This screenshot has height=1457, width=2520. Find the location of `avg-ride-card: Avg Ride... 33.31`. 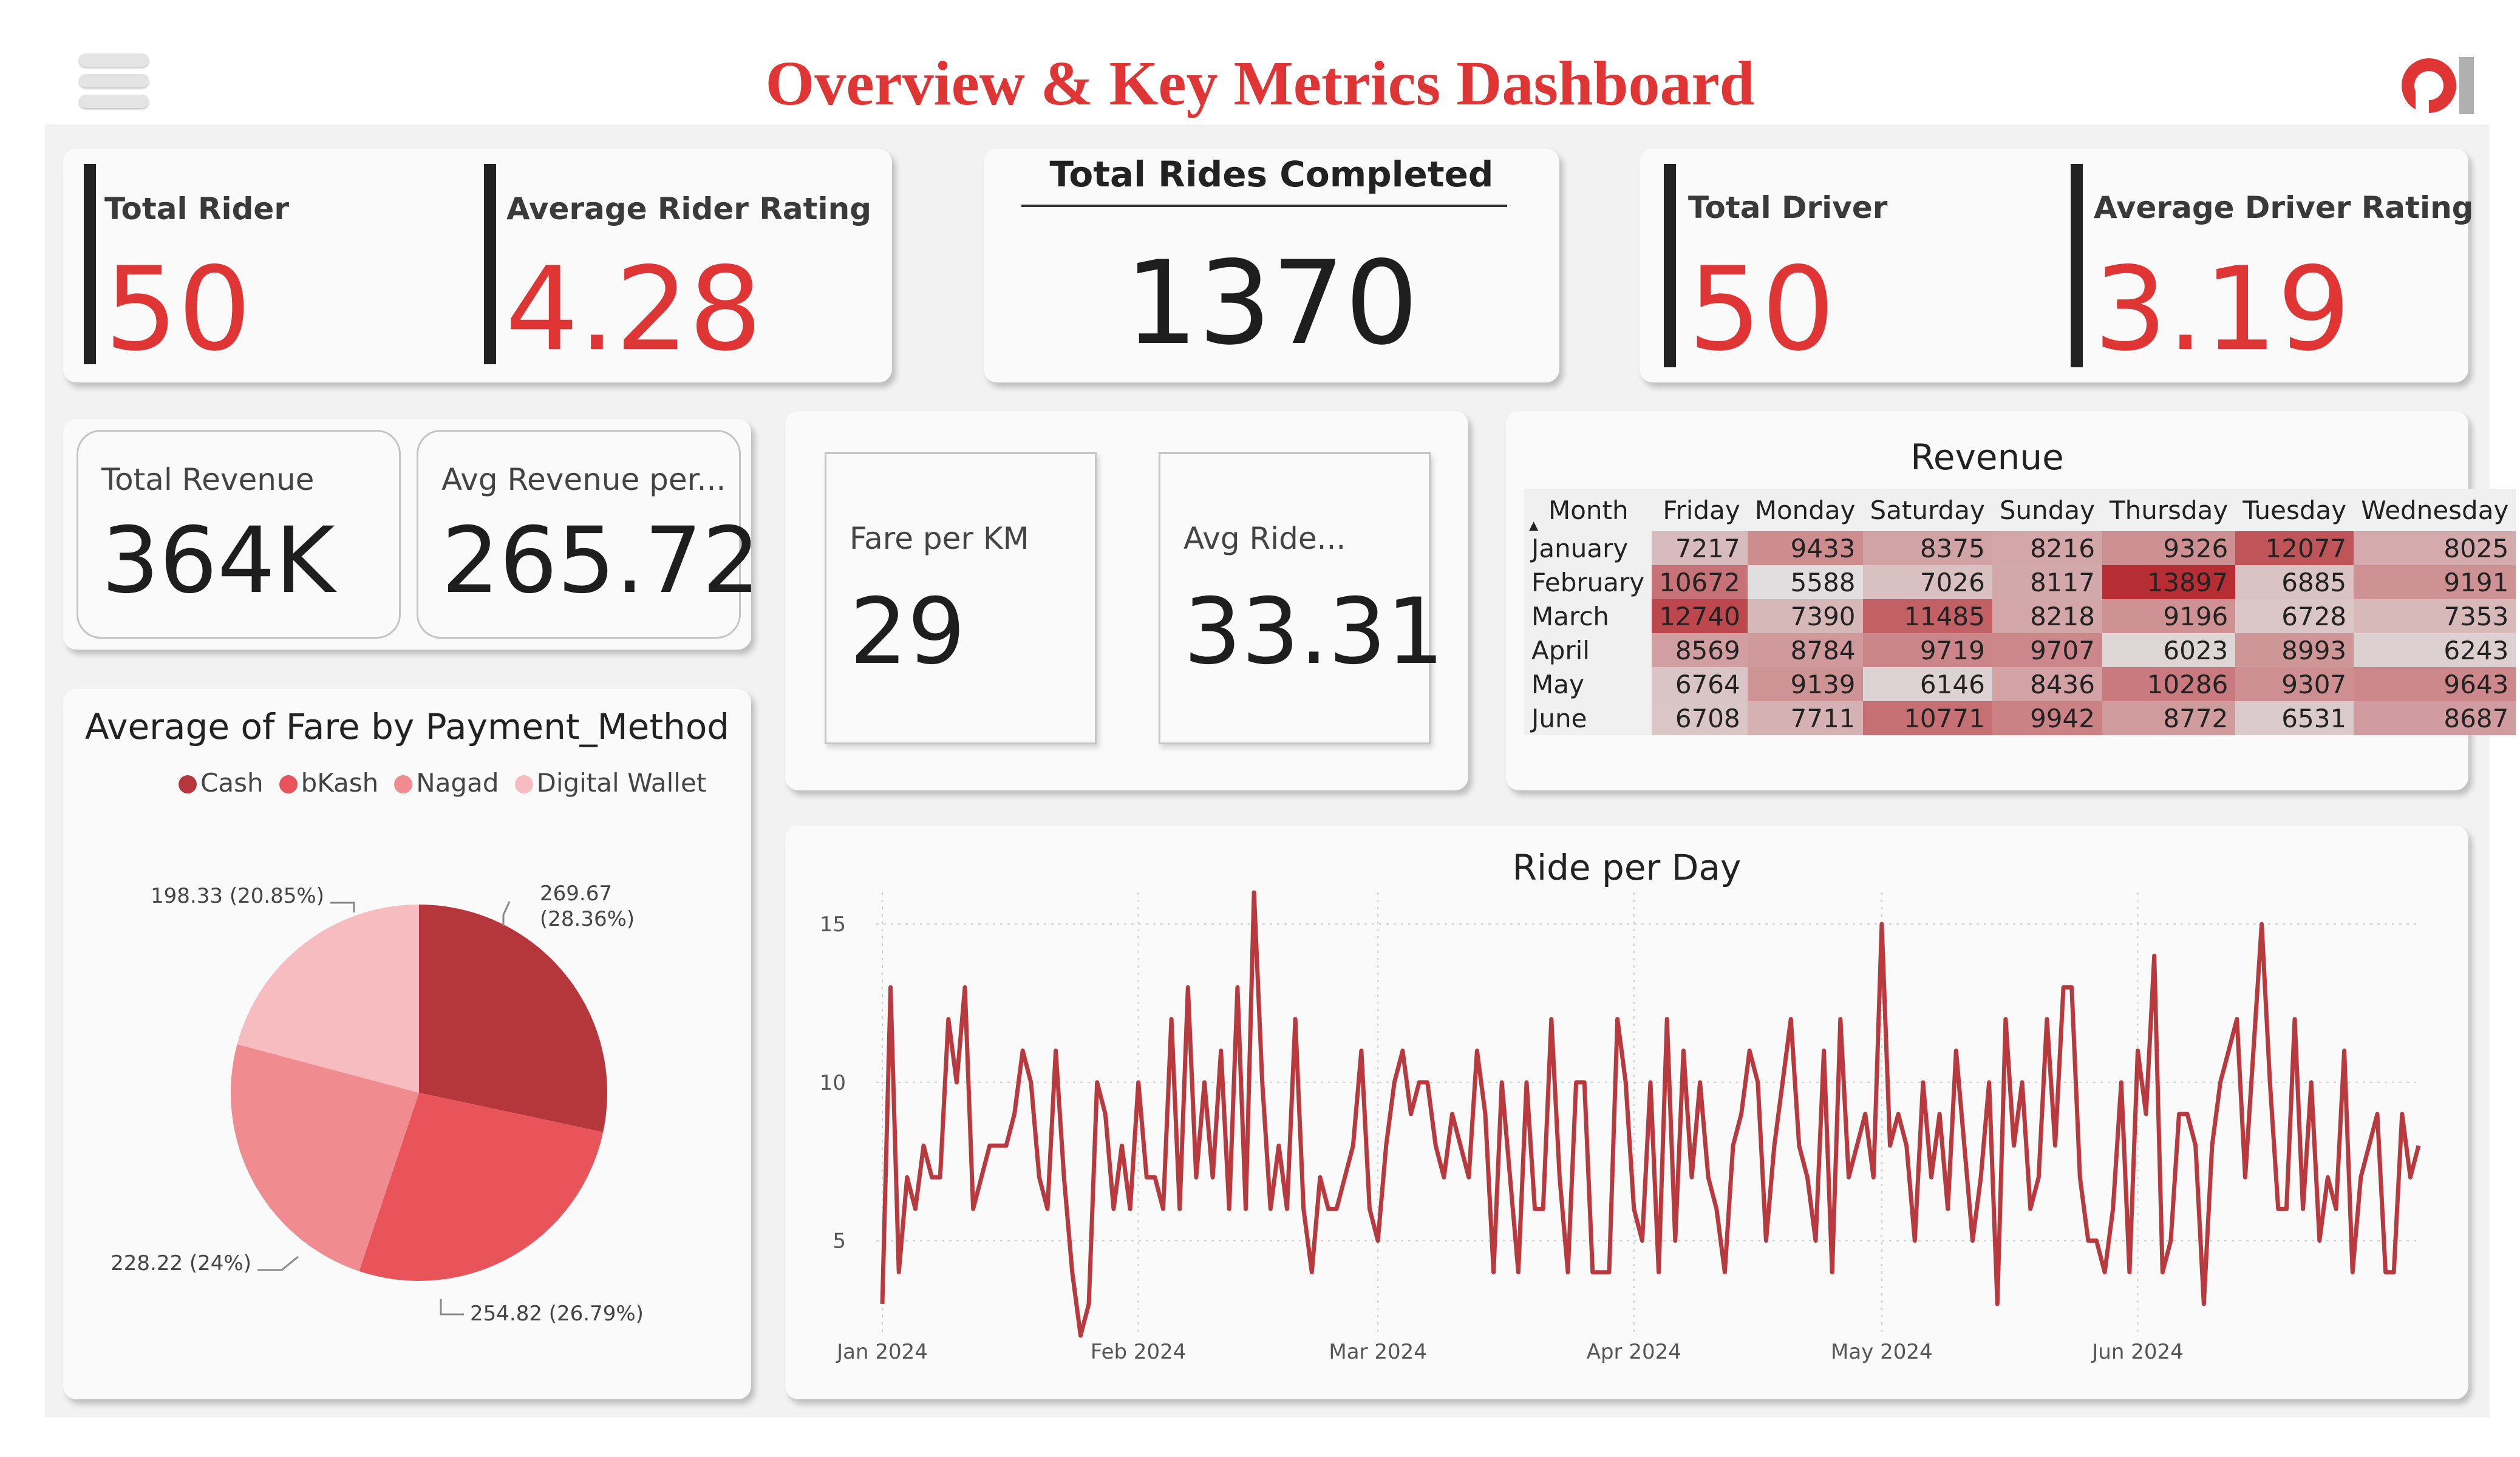

avg-ride-card: Avg Ride... 33.31 is located at coordinates (1301, 598).